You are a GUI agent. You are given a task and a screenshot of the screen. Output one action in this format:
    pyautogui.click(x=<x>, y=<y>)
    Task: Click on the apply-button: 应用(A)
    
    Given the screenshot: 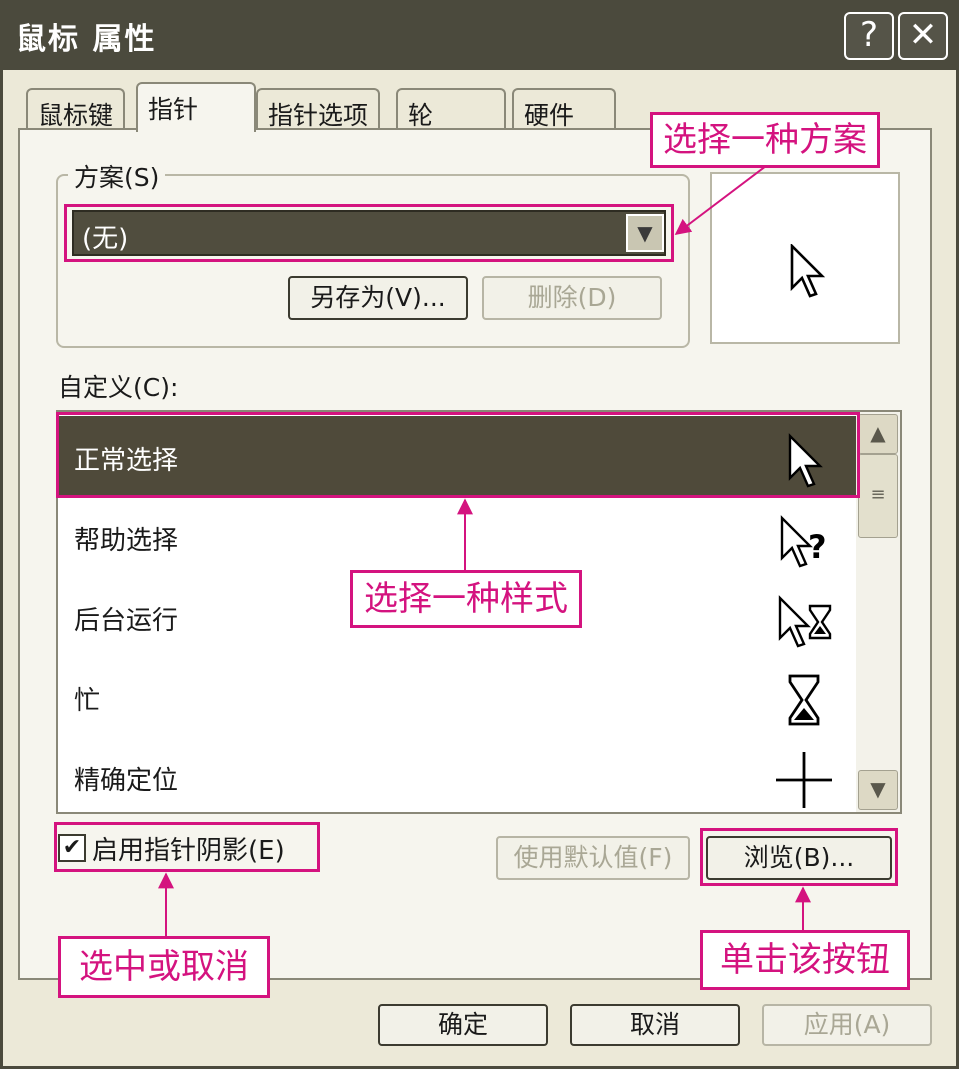 What is the action you would take?
    pyautogui.click(x=847, y=1025)
    